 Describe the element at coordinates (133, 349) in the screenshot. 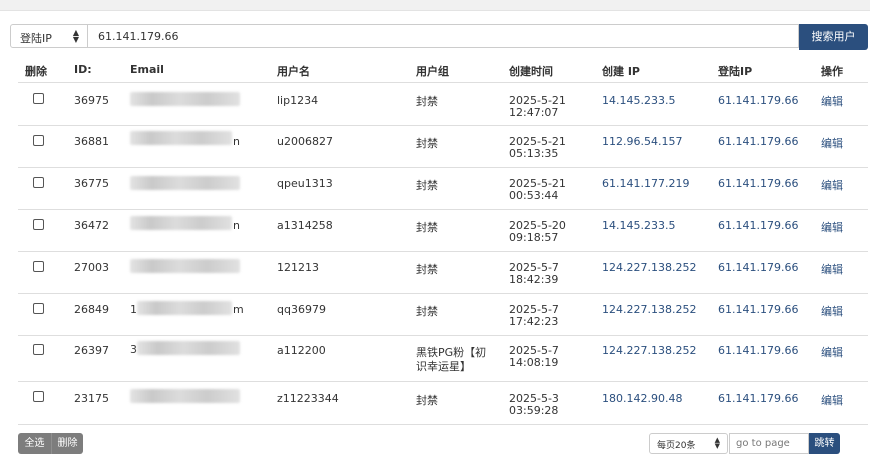

I see `email-visible-start: 3` at that location.